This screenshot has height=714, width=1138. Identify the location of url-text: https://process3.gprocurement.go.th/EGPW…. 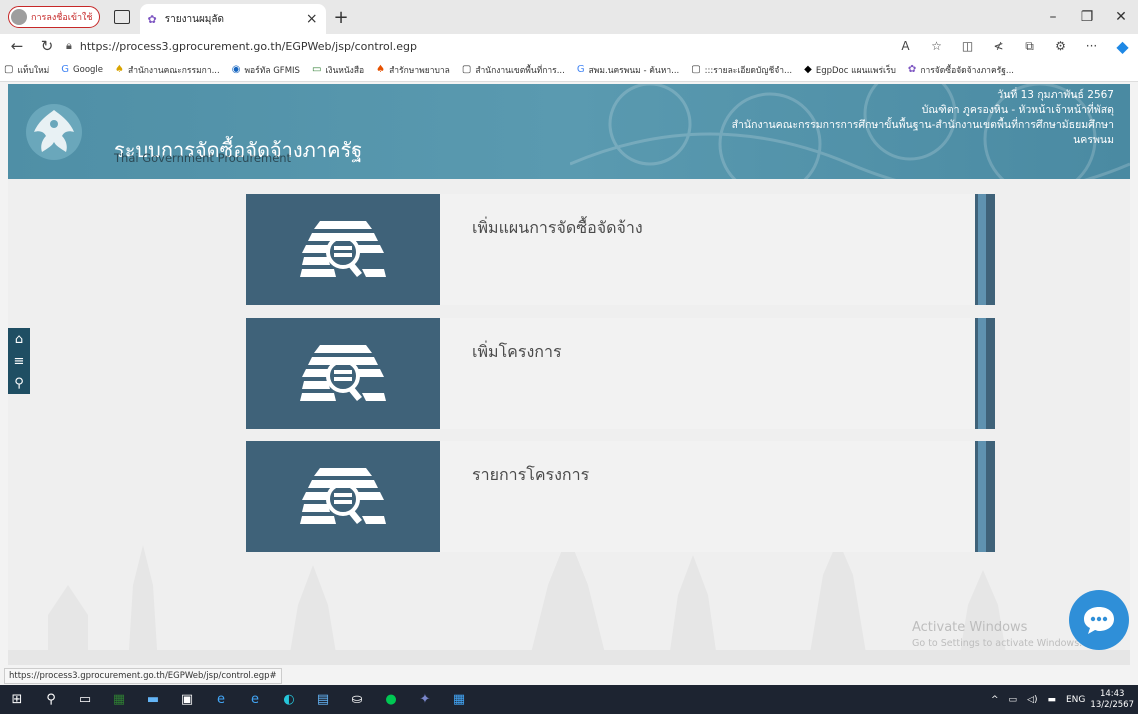
(248, 46).